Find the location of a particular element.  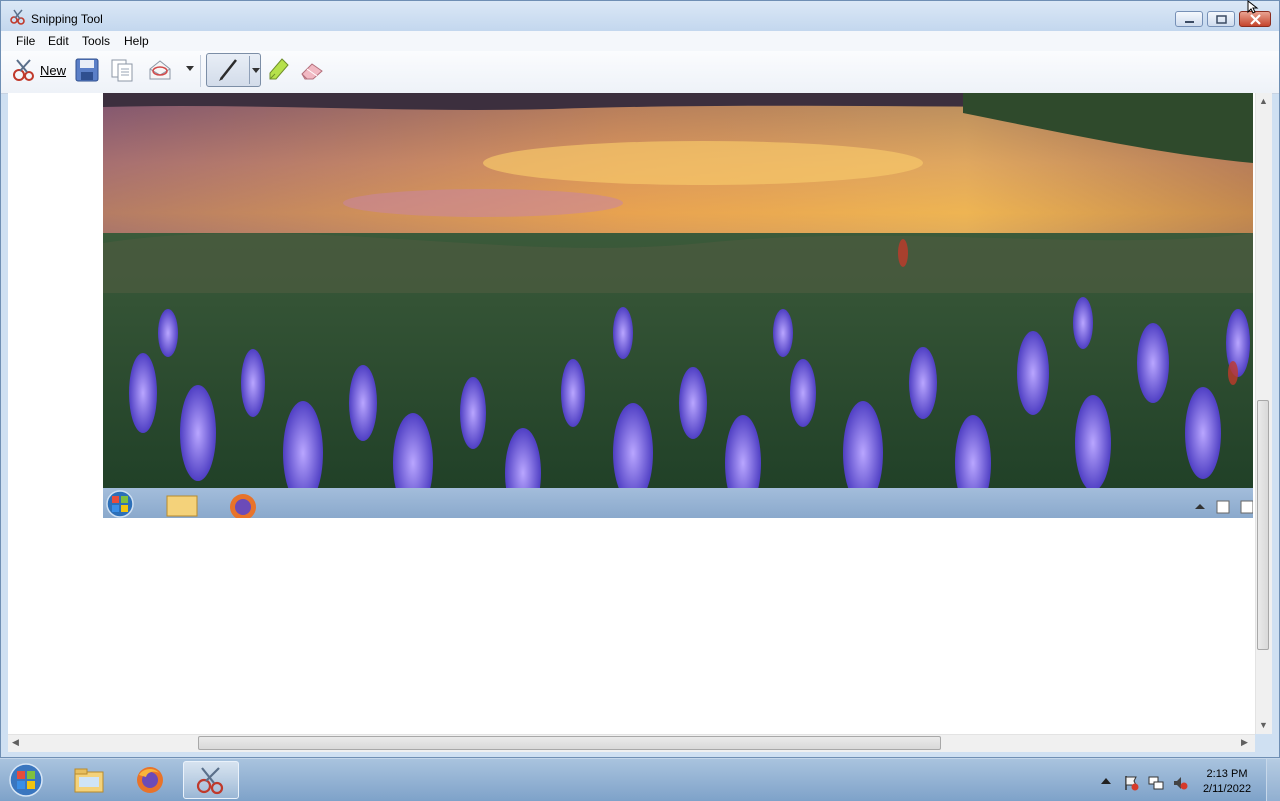

start-button-icon is located at coordinates (26, 780).